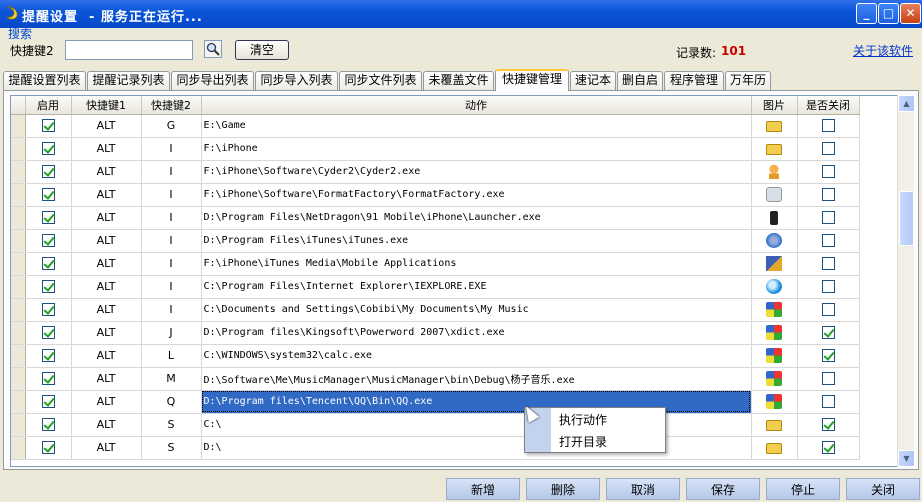 The width and height of the screenshot is (922, 502). What do you see at coordinates (476, 425) in the screenshot?
I see `action-cell: C:\` at bounding box center [476, 425].